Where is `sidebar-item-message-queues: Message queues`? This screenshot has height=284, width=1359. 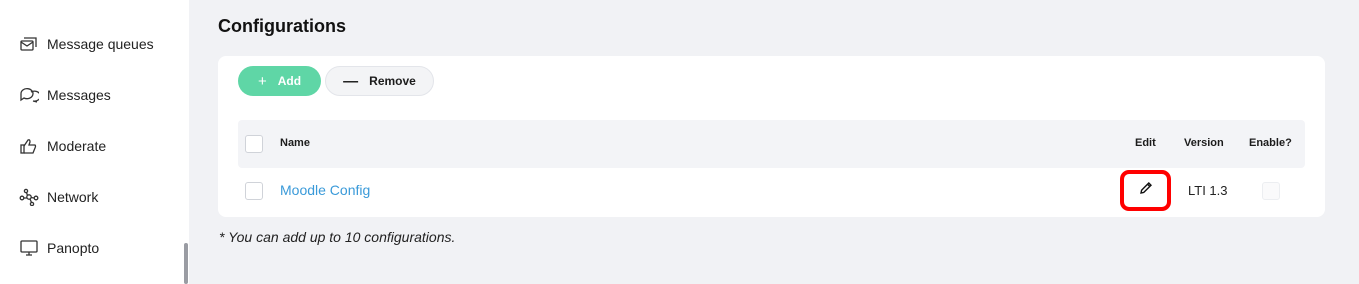 sidebar-item-message-queues: Message queues is located at coordinates (91, 44).